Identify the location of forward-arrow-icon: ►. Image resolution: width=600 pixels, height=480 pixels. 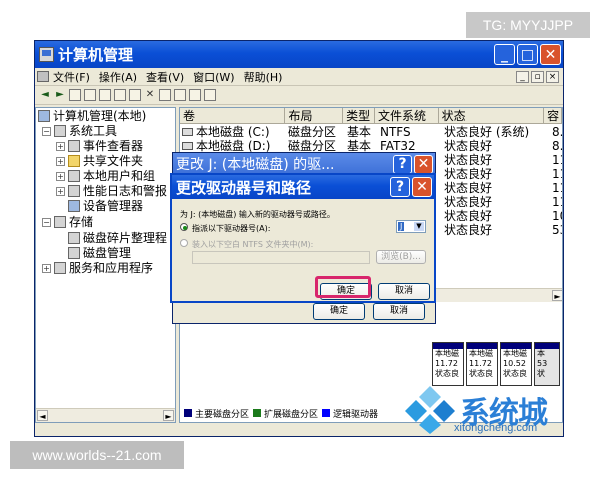
(60, 95).